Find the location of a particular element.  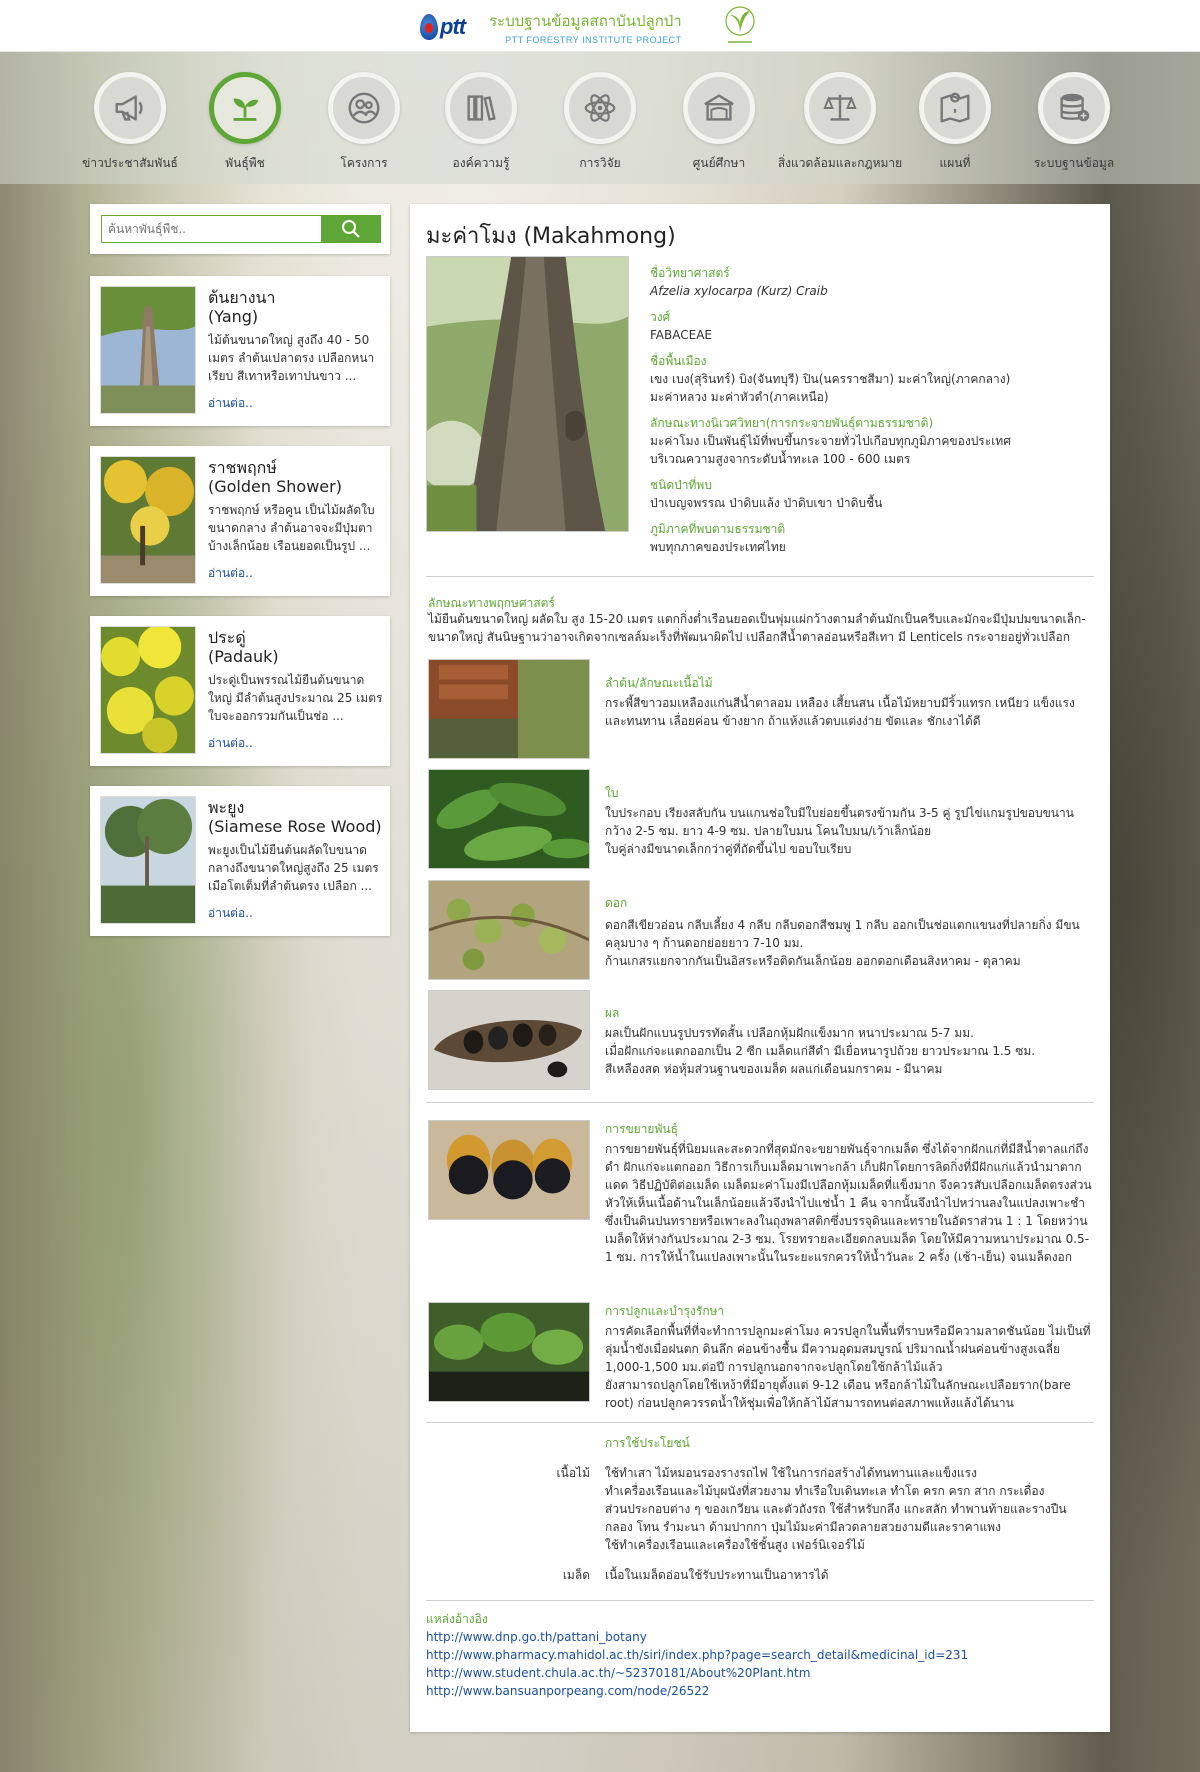

part-label: ดอก is located at coordinates (616, 903).